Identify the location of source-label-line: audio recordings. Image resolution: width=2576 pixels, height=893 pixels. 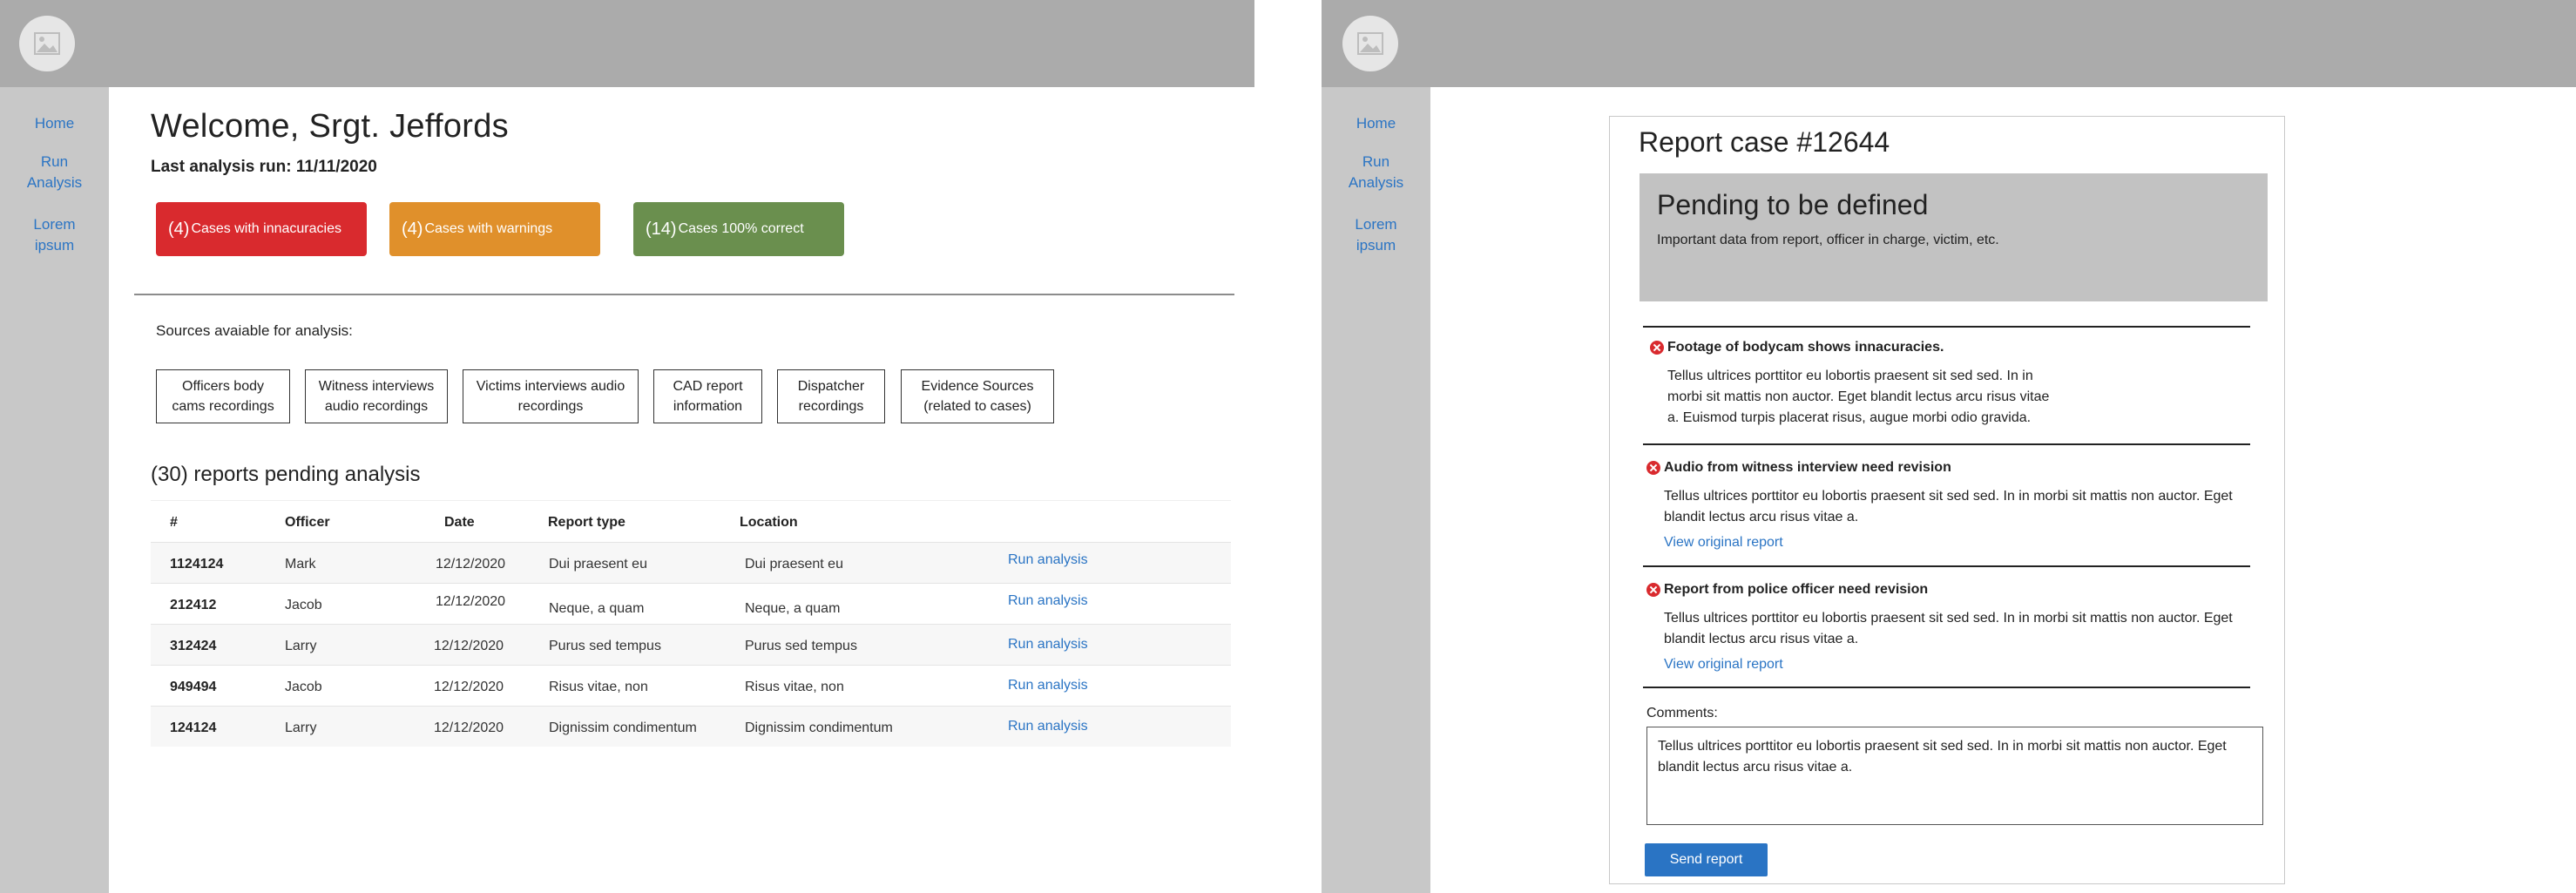
(376, 406).